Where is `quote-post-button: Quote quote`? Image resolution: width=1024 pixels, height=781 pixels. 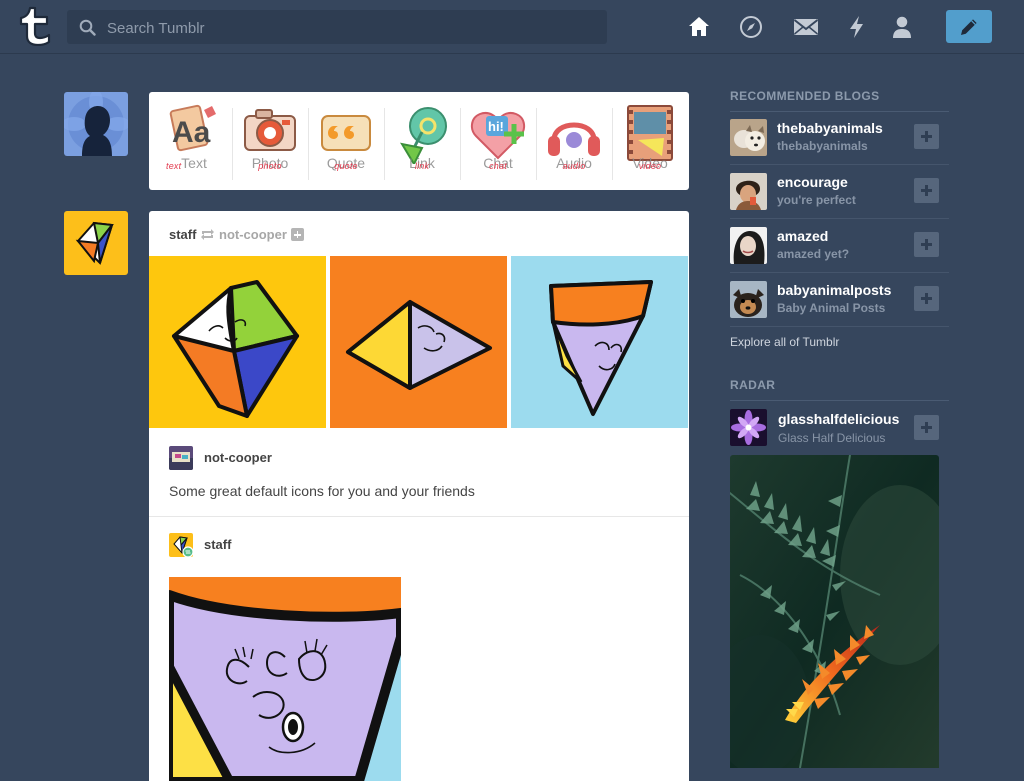
quote-post-button: Quote quote is located at coordinates (346, 141).